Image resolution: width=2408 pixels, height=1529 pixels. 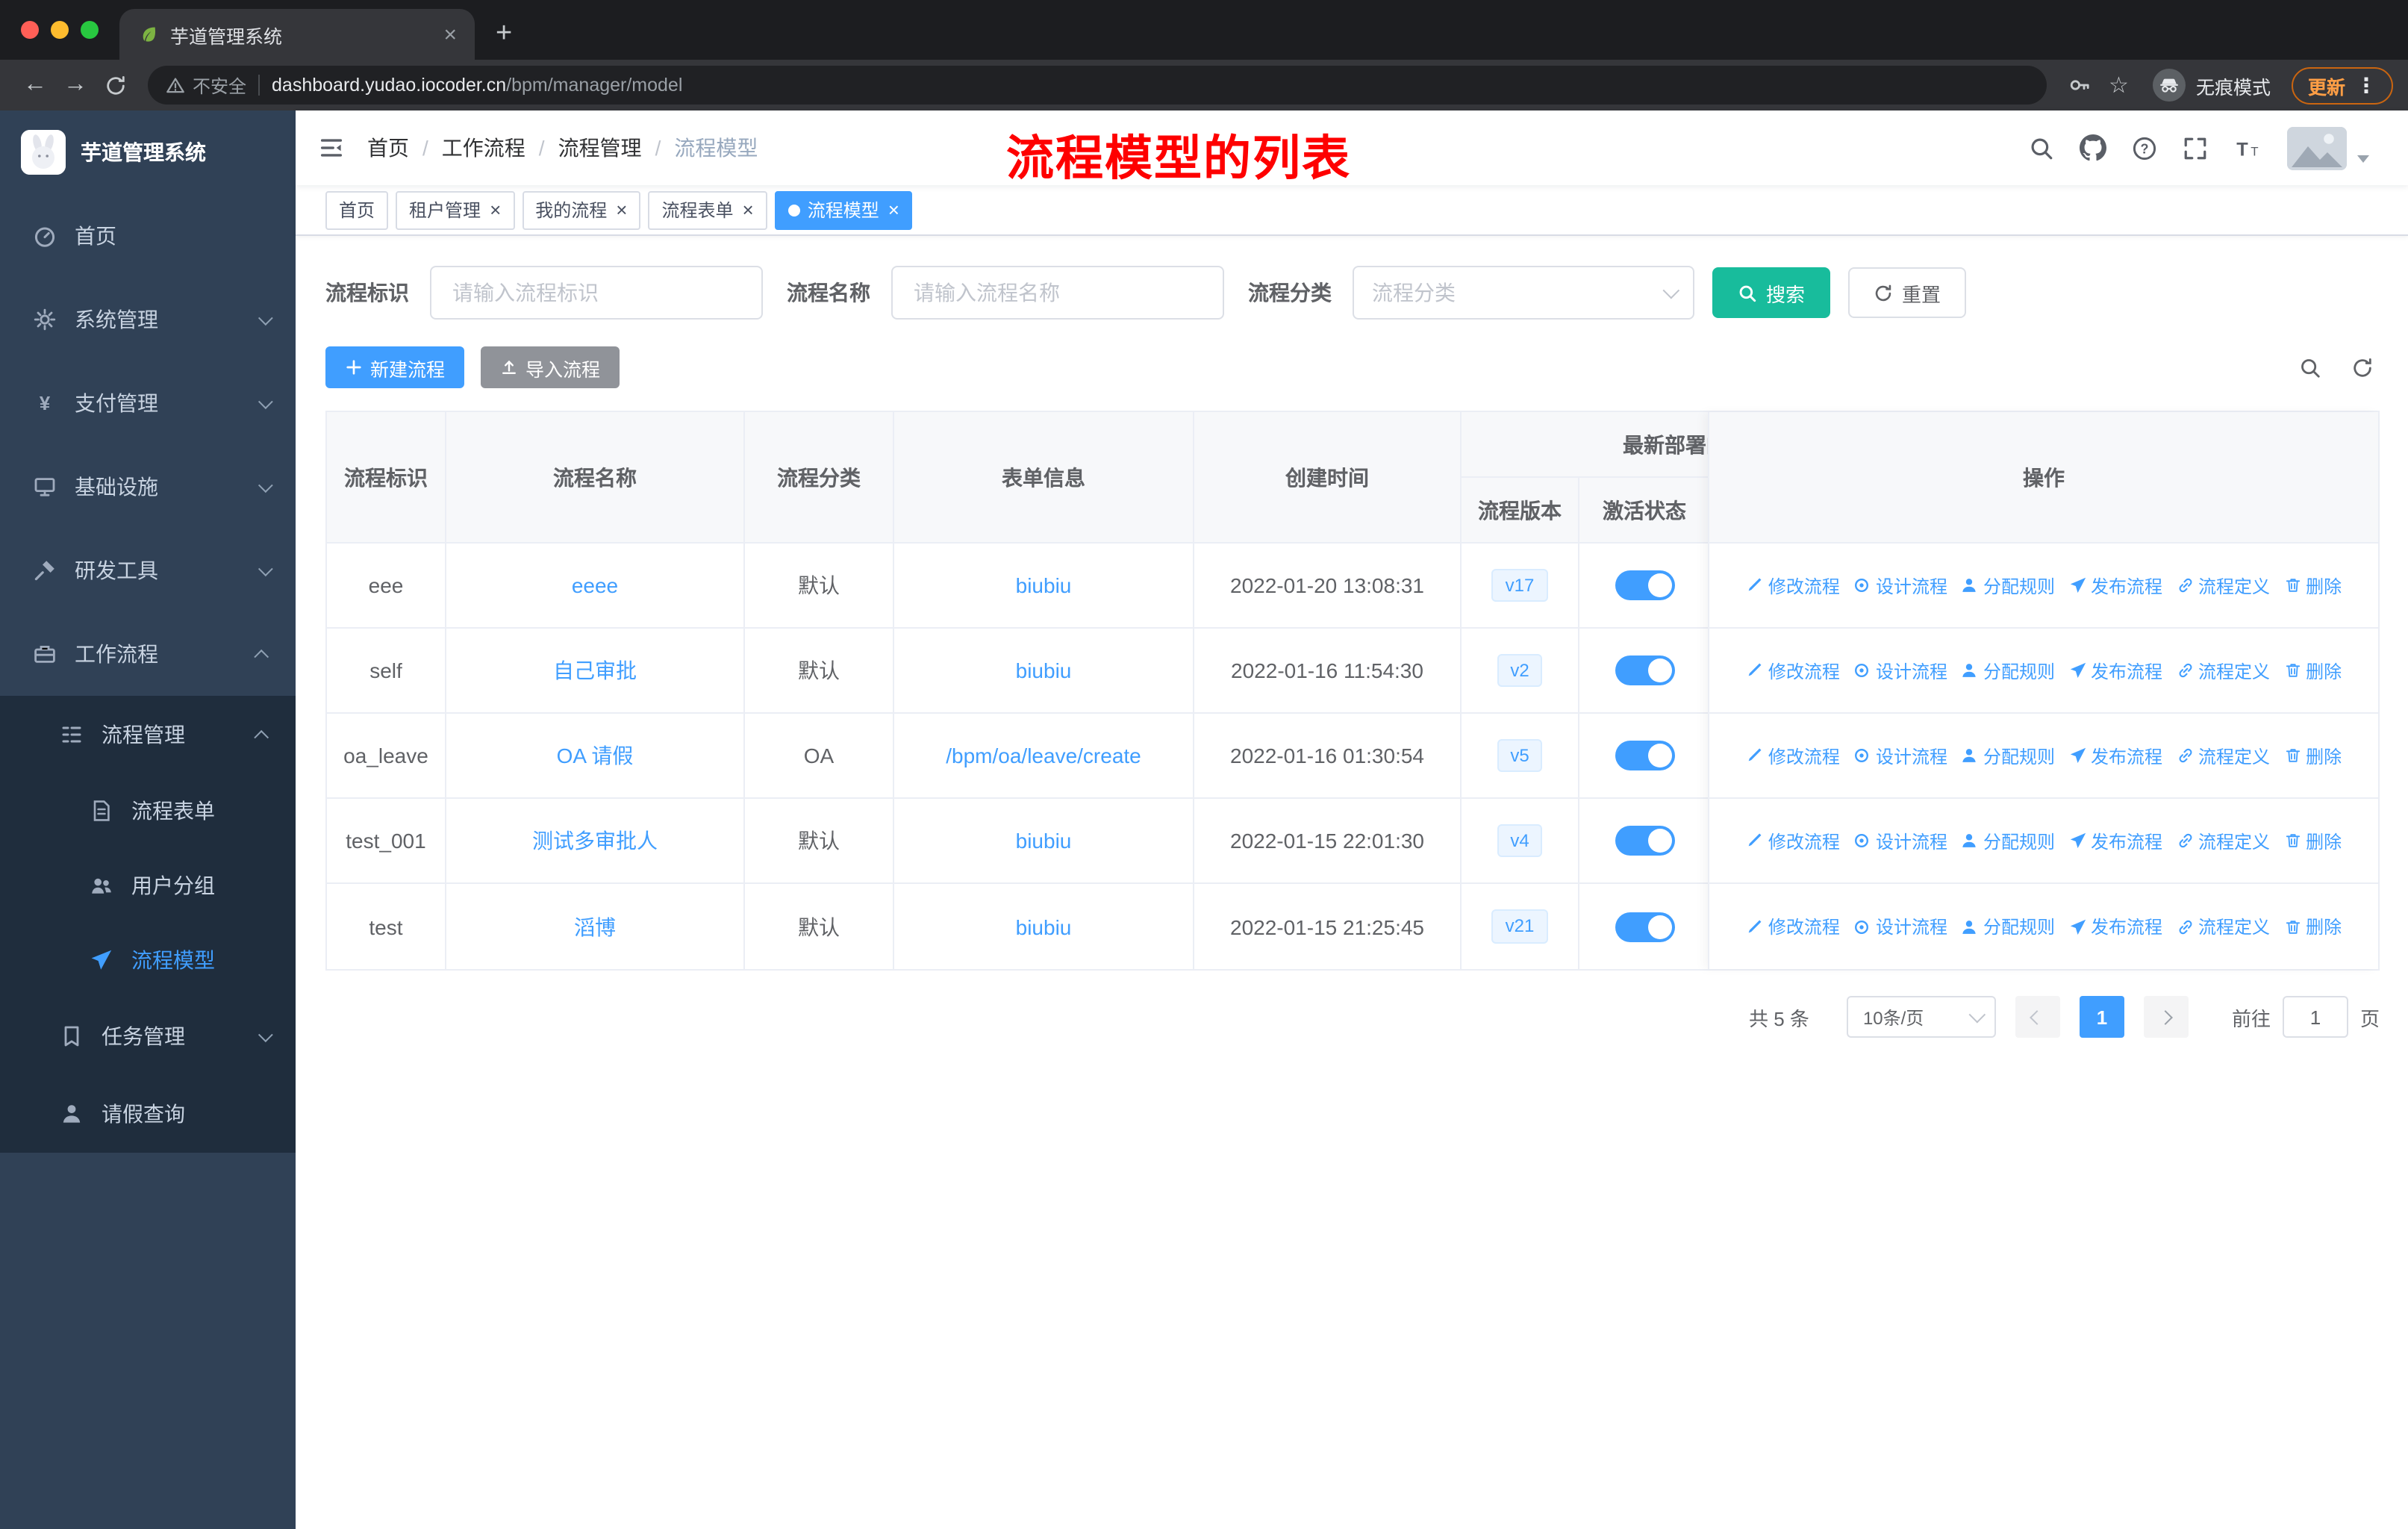 What do you see at coordinates (1771, 293) in the screenshot?
I see `search-button: 搜索` at bounding box center [1771, 293].